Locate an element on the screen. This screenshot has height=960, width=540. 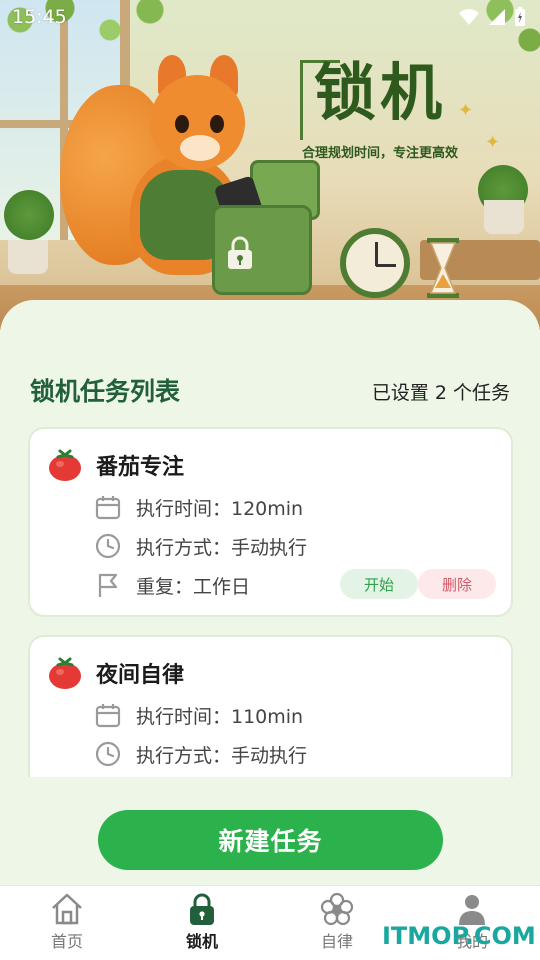
task-count: 已设置 2 个任务 is located at coordinates (440, 393).